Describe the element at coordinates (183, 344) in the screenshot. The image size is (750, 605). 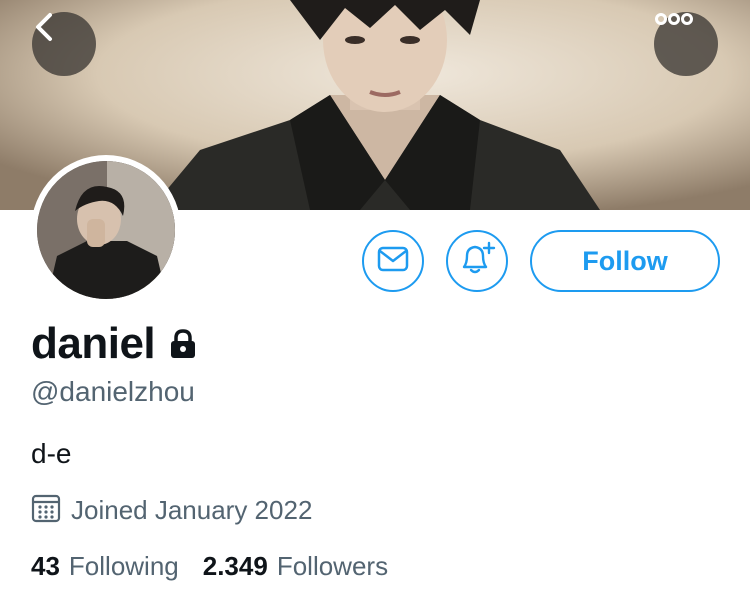
I see `lock-icon` at that location.